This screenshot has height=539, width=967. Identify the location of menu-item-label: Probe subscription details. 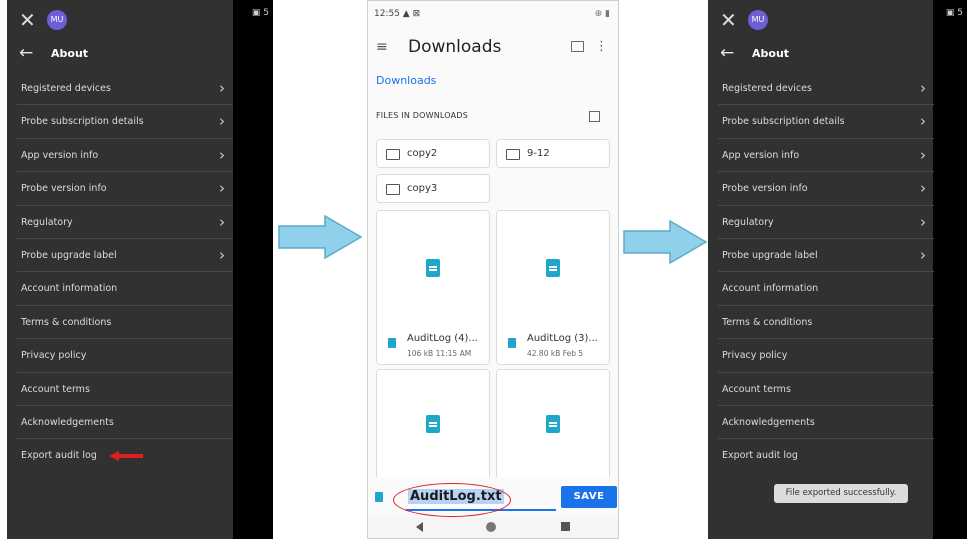
(82, 122).